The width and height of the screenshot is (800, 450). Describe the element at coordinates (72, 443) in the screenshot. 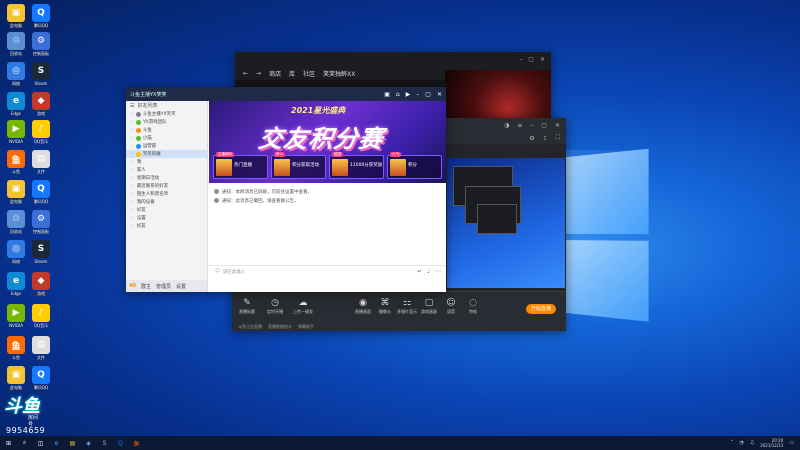

I see `taskbar-app-icon: ▤` at that location.